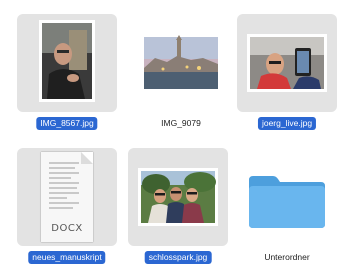 This screenshot has height=266, width=343. I want to click on file-name-label: Unterordner, so click(286, 257).